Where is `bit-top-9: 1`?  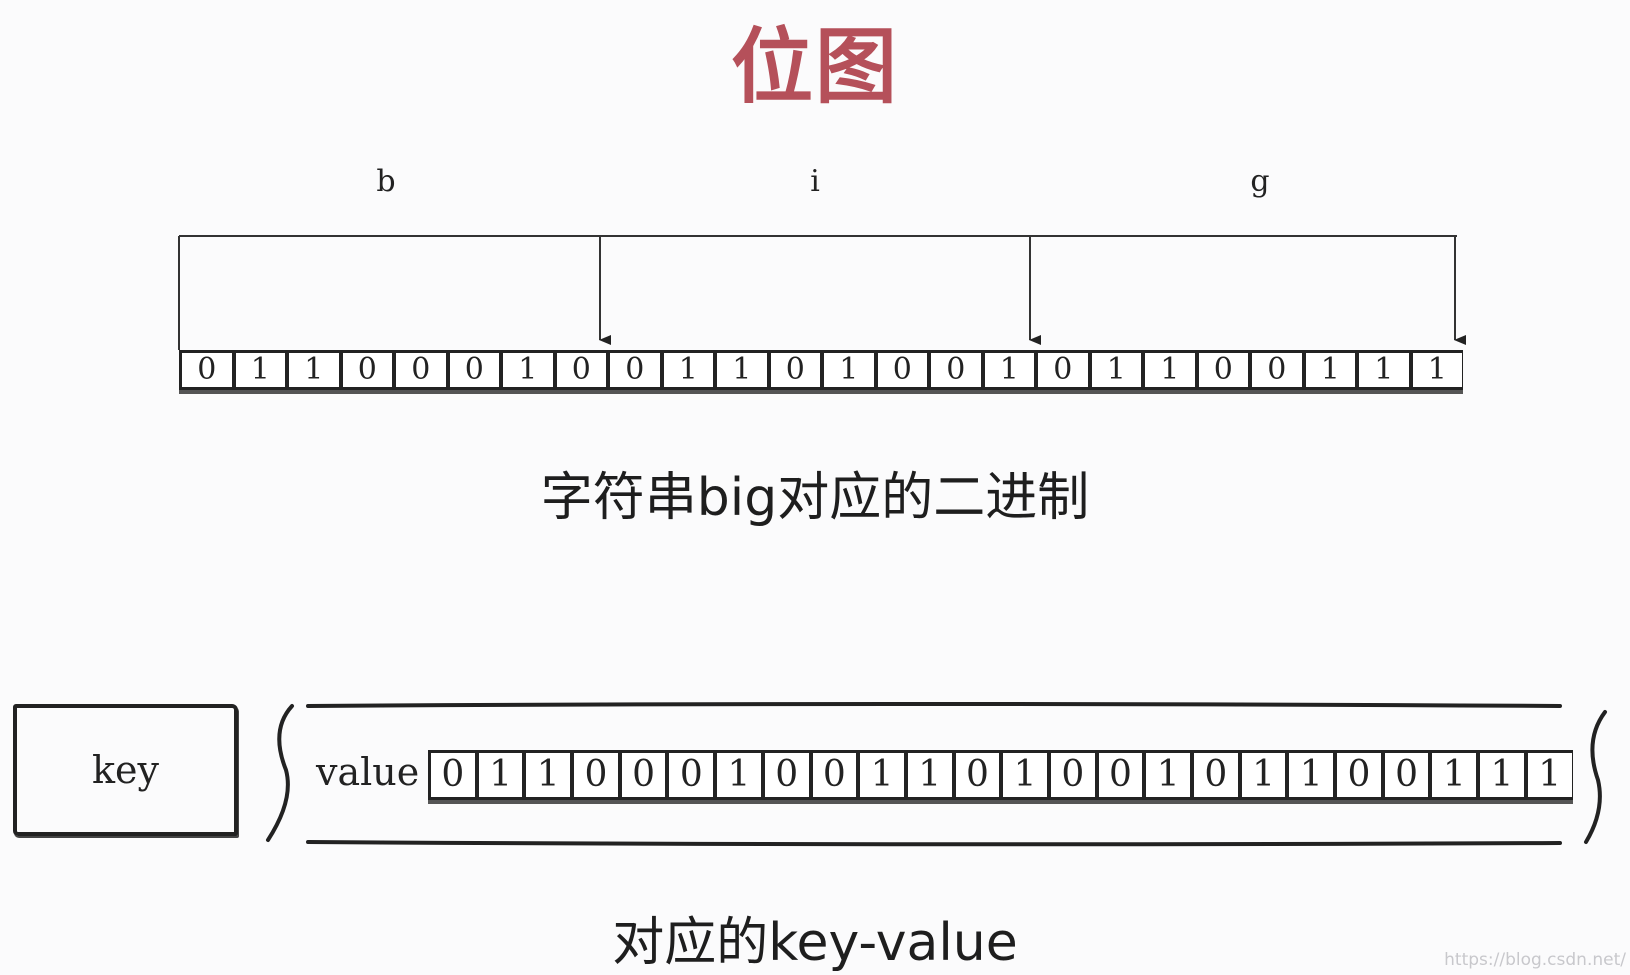 bit-top-9: 1 is located at coordinates (687, 370).